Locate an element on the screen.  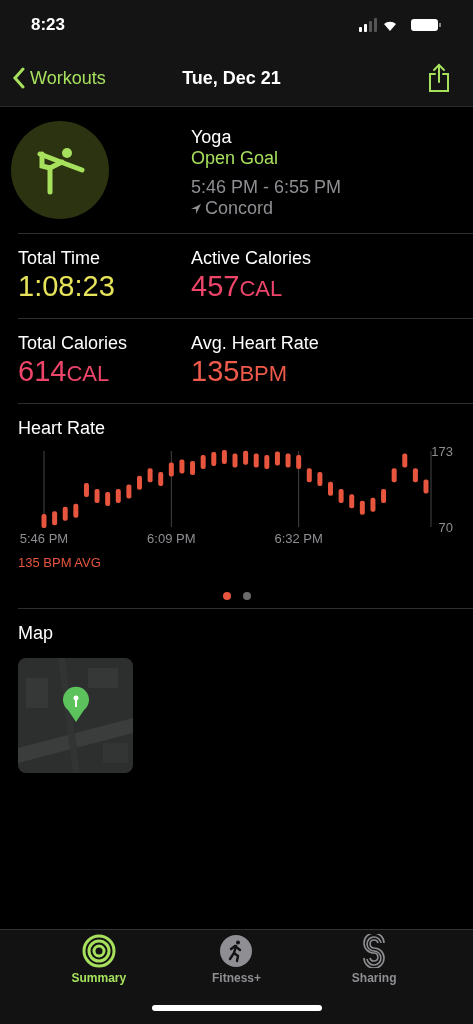
map-pin-icon is located at coordinates (76, 704).